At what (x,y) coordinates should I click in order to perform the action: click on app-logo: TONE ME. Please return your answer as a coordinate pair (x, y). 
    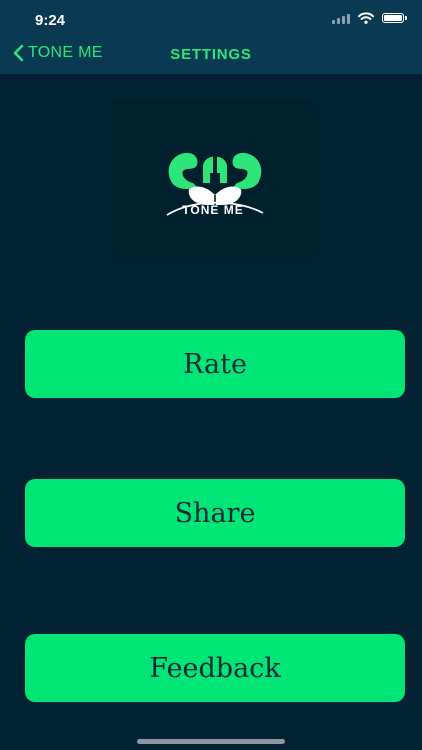
    Looking at the image, I should click on (213, 181).